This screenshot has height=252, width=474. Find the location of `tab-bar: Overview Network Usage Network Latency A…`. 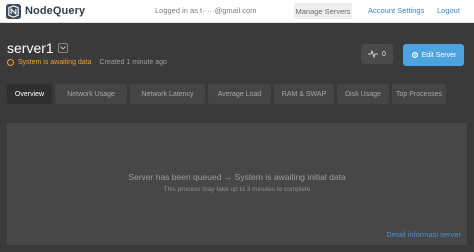

tab-bar: Overview Network Usage Network Latency A… is located at coordinates (226, 94).